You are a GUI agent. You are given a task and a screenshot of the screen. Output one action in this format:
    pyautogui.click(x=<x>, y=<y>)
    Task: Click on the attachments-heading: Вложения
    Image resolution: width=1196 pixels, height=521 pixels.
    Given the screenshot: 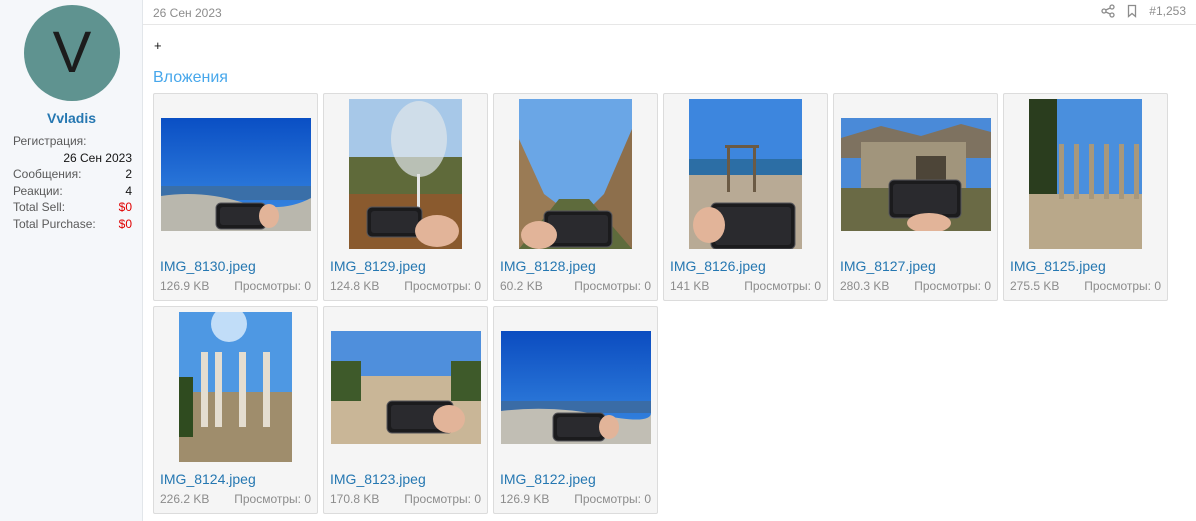 What is the action you would take?
    pyautogui.click(x=190, y=77)
    